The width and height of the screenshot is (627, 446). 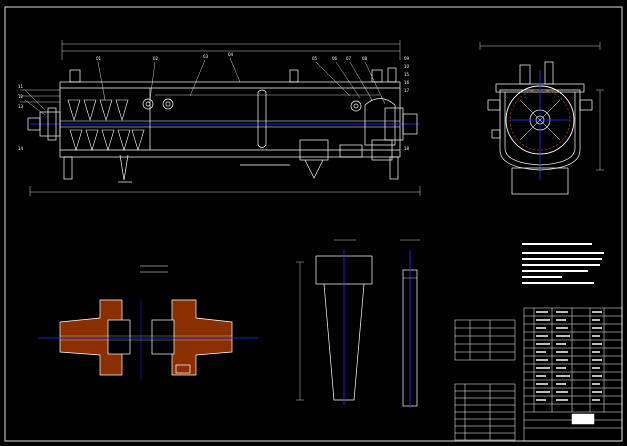 What do you see at coordinates (231, 54) in the screenshot?
I see `part-callout: 04` at bounding box center [231, 54].